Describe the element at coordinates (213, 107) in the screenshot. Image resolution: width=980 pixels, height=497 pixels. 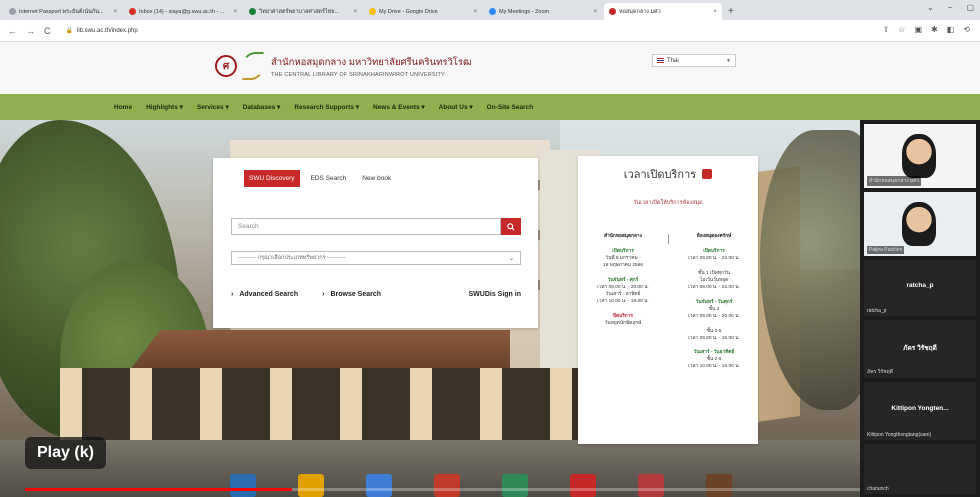
I see `nav-services: Services ▾` at that location.